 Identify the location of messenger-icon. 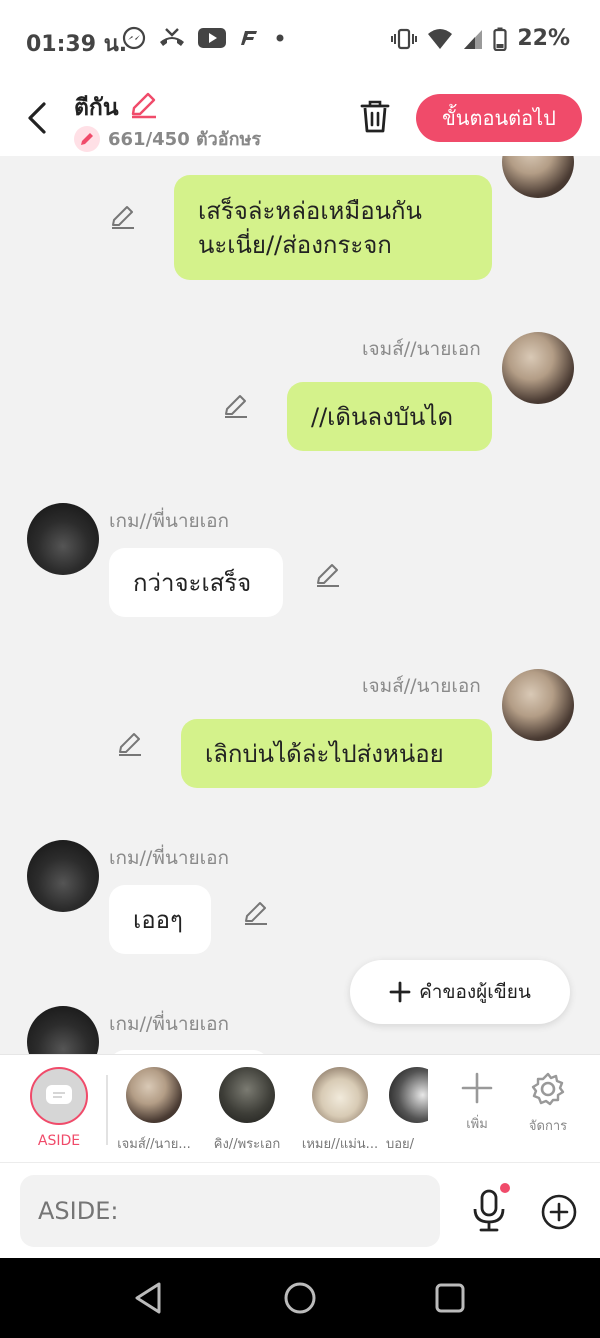
(134, 38).